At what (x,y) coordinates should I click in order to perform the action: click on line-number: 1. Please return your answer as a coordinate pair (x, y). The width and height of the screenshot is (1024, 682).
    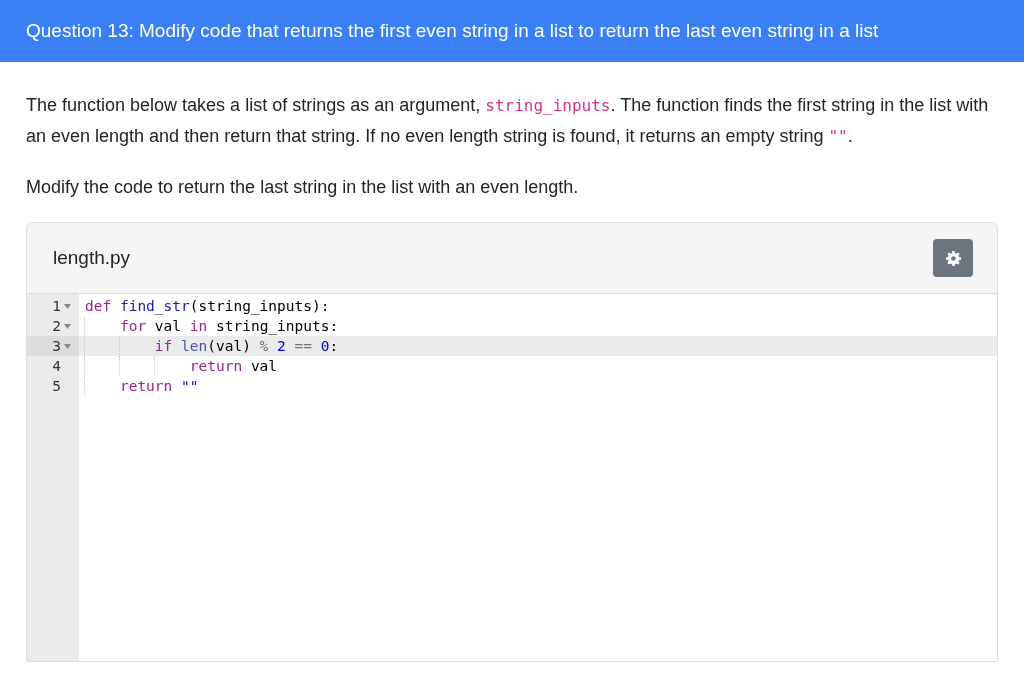
    Looking at the image, I should click on (56, 306).